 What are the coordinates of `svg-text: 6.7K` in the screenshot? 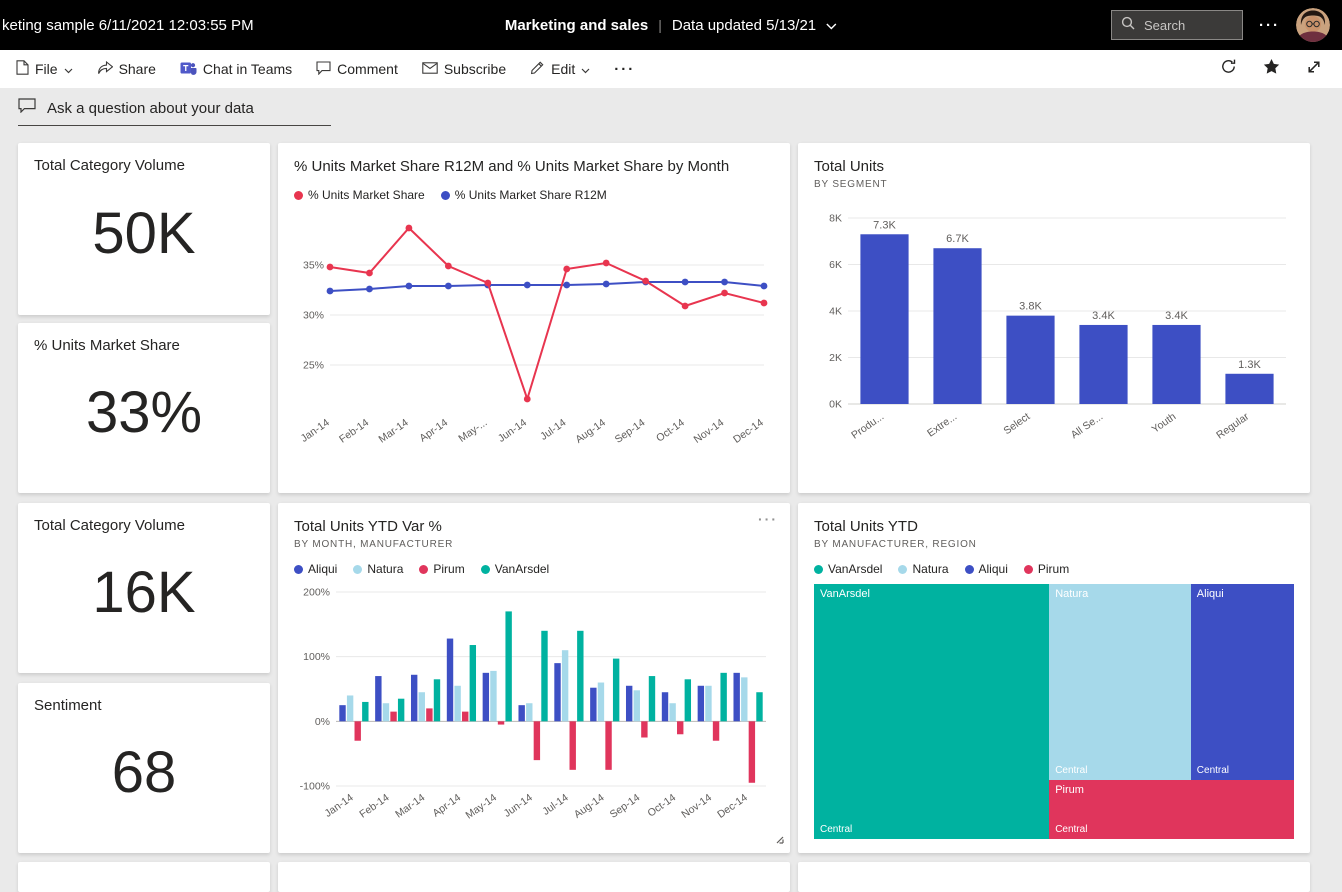 It's located at (957, 239).